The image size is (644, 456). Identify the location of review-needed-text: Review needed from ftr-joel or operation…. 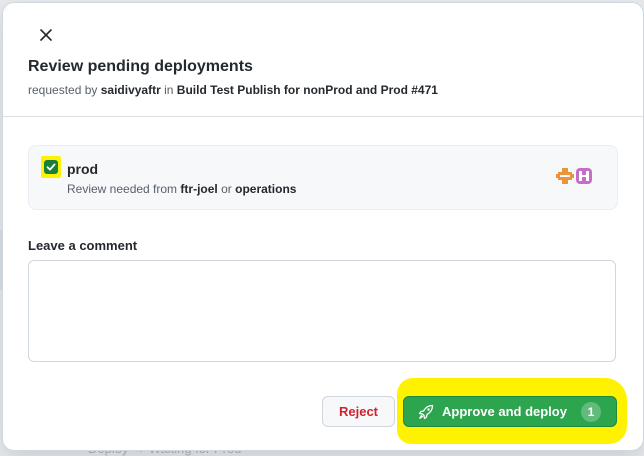
(181, 189).